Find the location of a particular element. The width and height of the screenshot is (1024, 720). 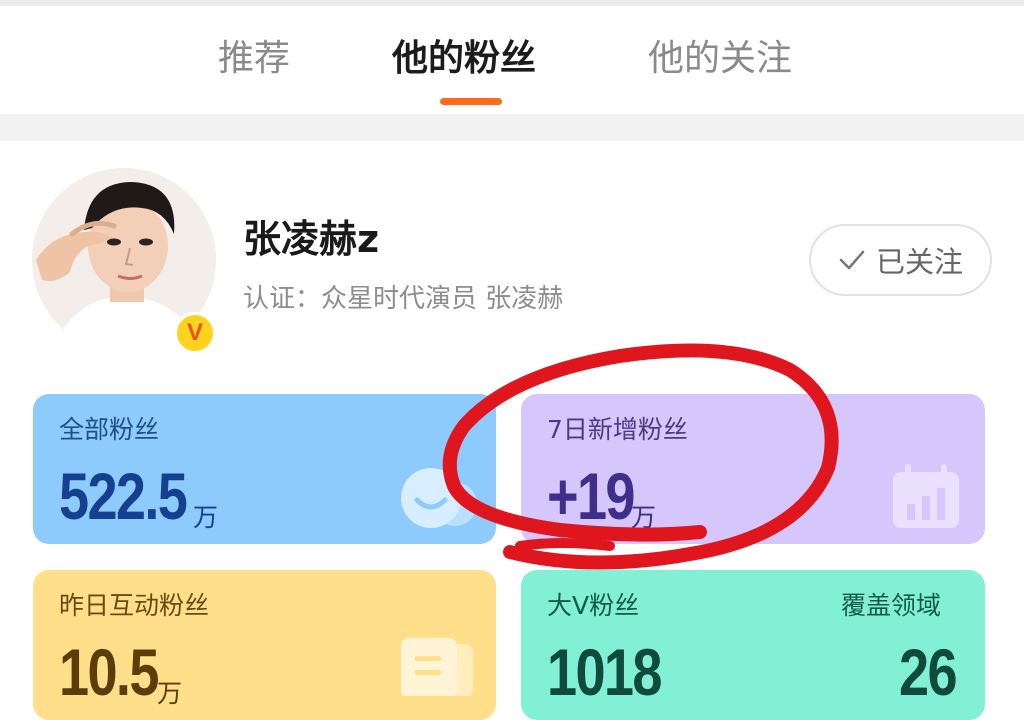

fans-people-icon is located at coordinates (439, 498).